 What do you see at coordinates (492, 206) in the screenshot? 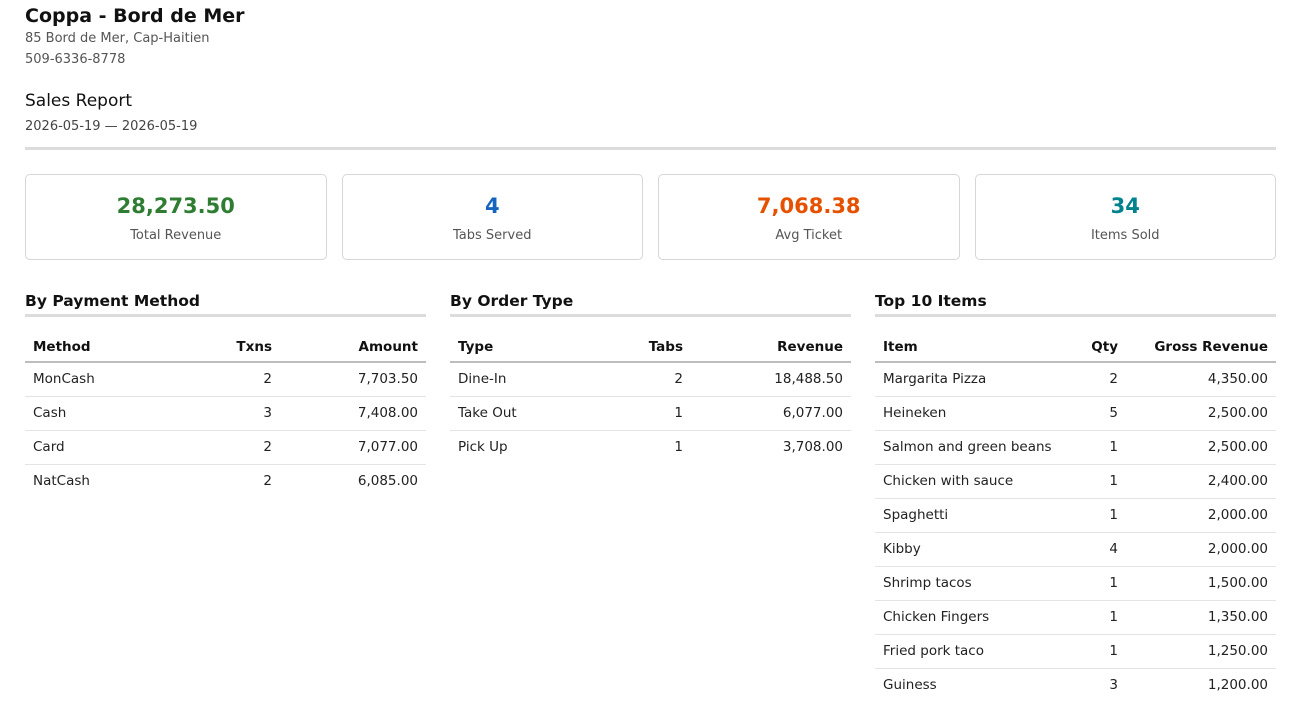
I see `card-value: 4` at bounding box center [492, 206].